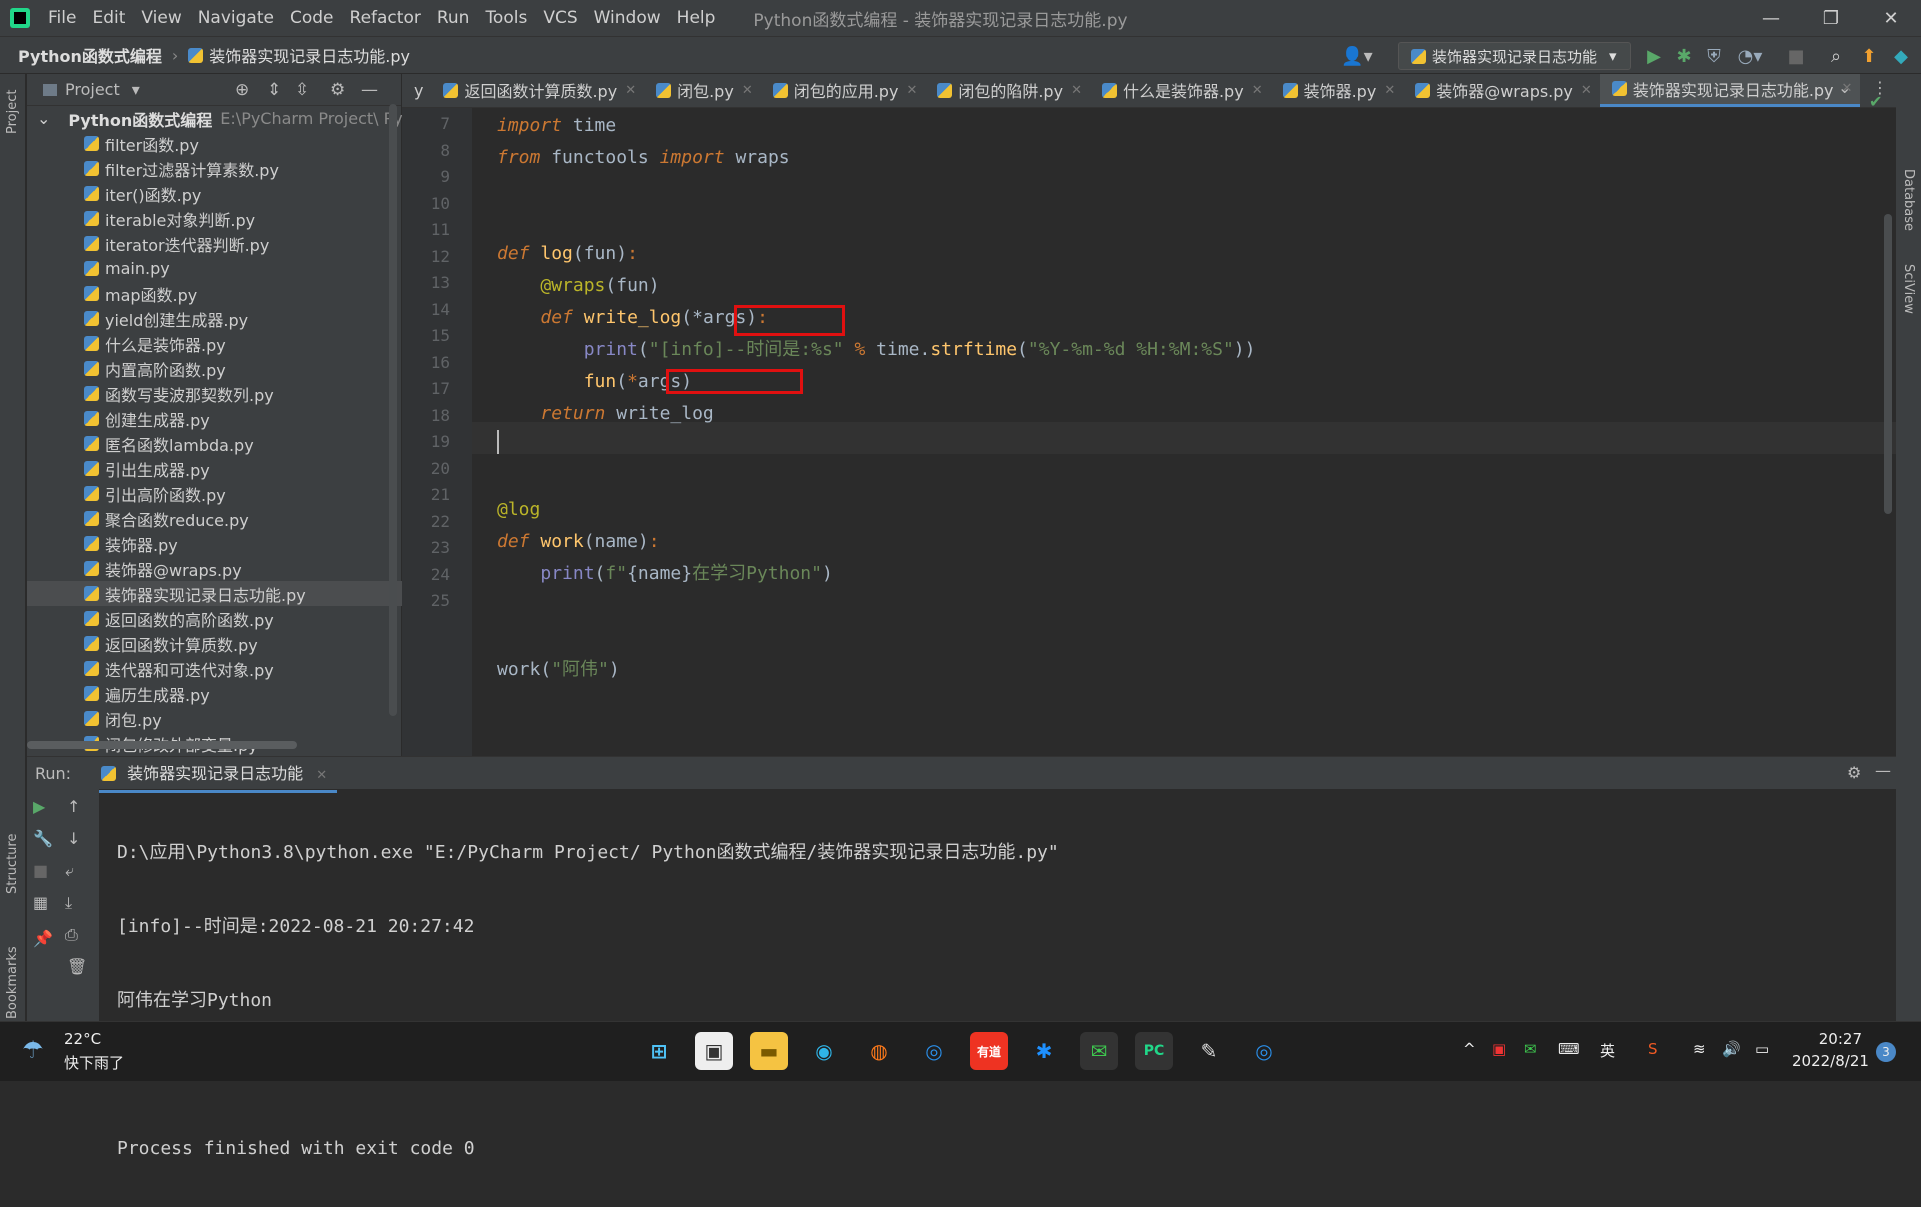  Describe the element at coordinates (1844, 87) in the screenshot. I see `tab-list-chevron-icon: ⌄` at that location.